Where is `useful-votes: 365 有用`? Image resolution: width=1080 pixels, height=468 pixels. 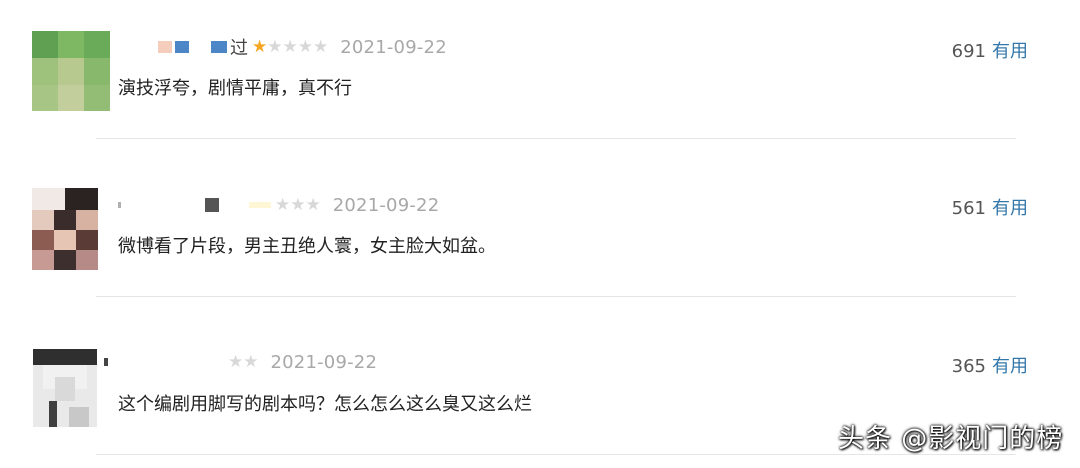 useful-votes: 365 有用 is located at coordinates (990, 365).